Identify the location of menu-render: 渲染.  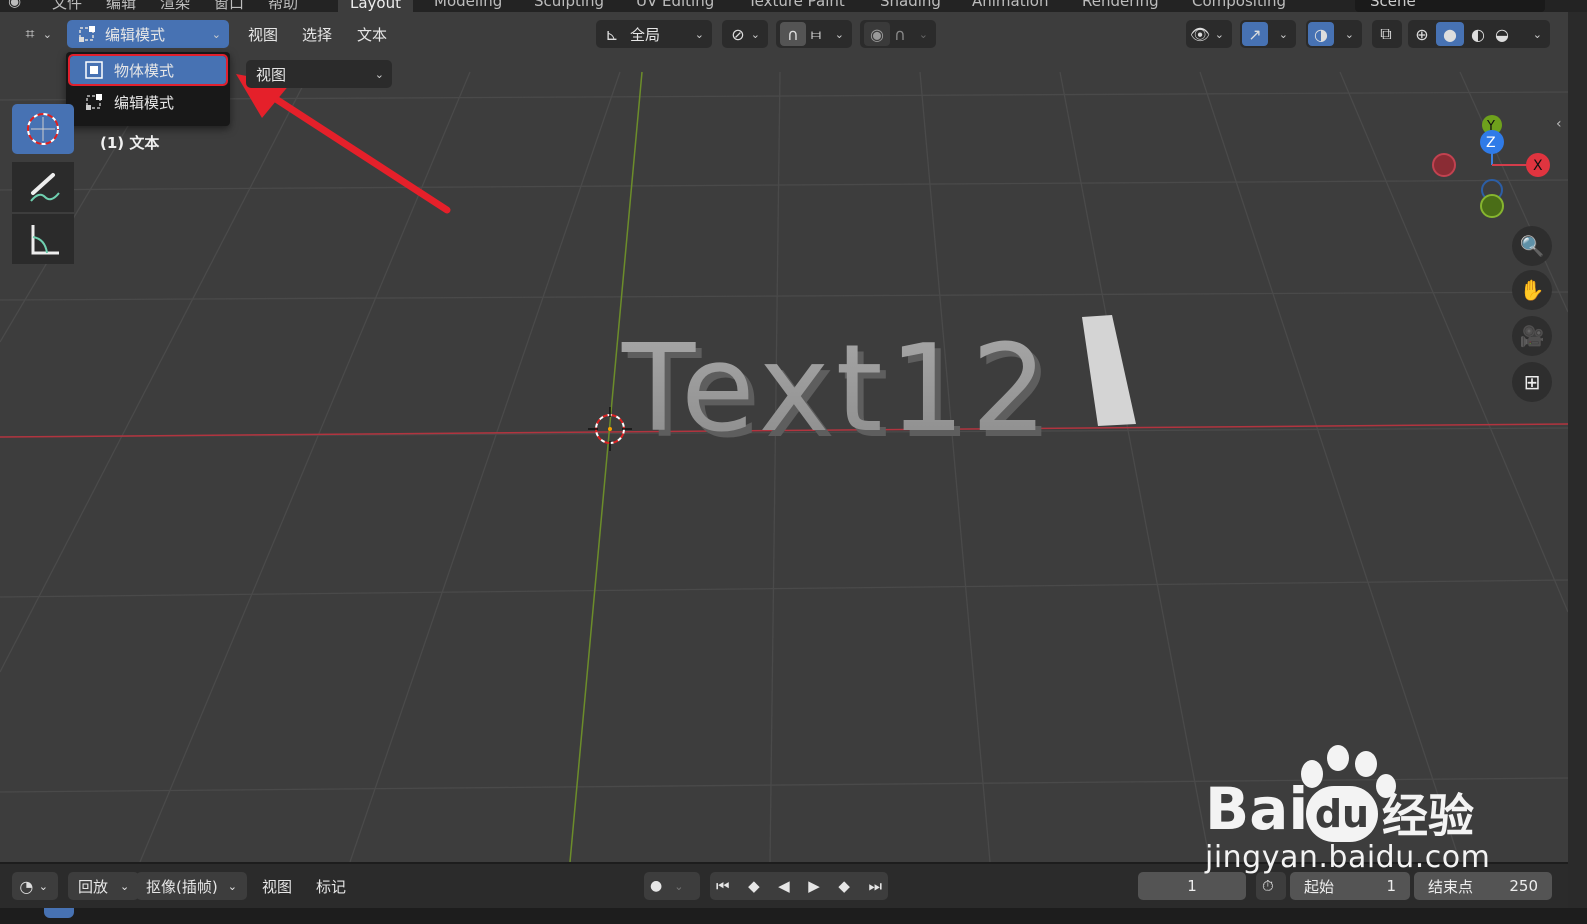
(175, 6).